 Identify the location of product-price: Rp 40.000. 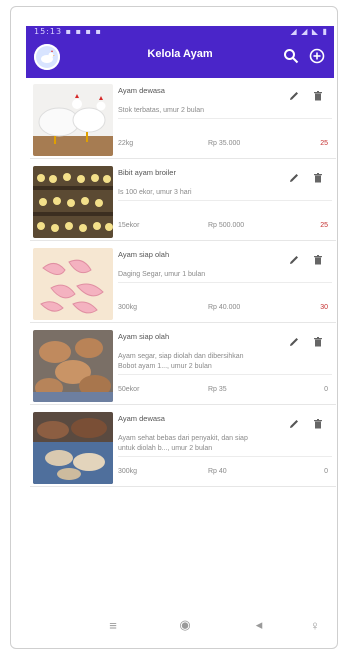
(224, 307).